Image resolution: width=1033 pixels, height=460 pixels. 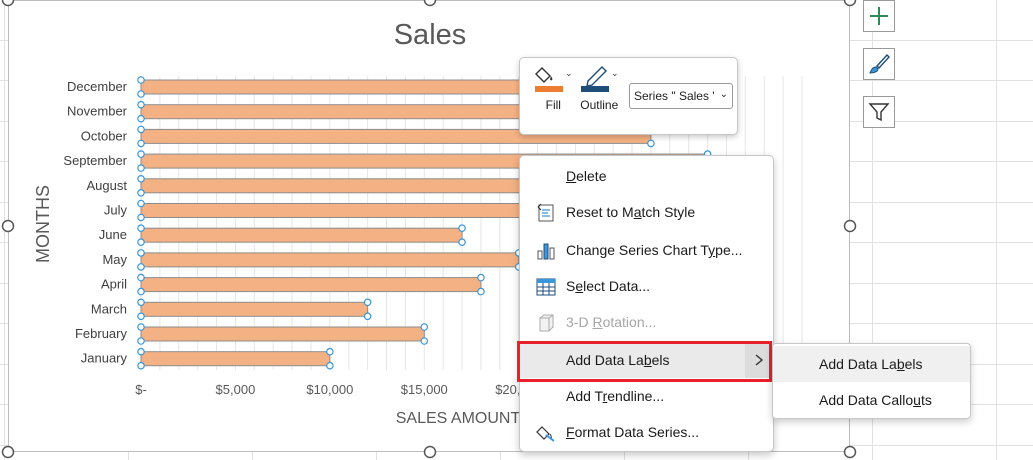 What do you see at coordinates (646, 360) in the screenshot?
I see `menu-item-add-data-labels: Add Data Labels` at bounding box center [646, 360].